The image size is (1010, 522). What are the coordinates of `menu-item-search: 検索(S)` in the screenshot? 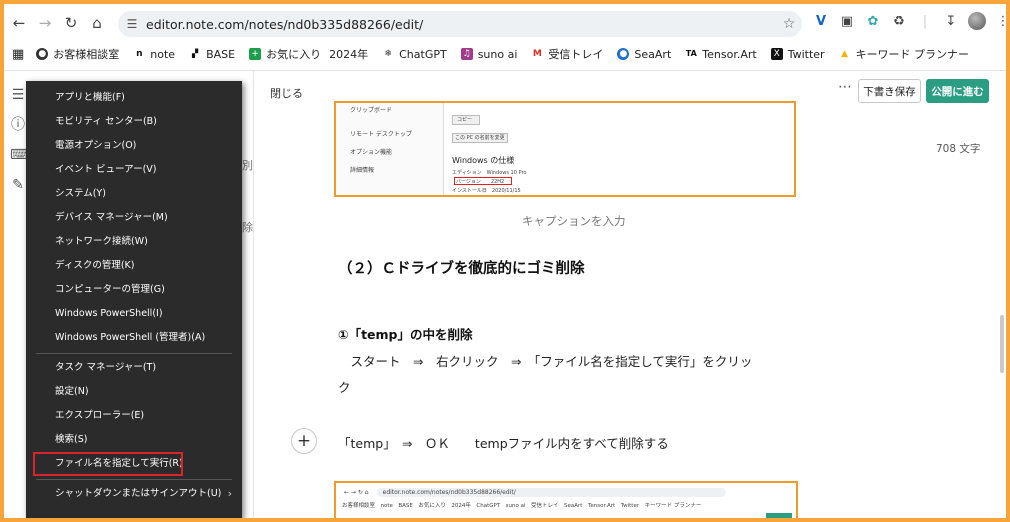 It's located at (134, 440).